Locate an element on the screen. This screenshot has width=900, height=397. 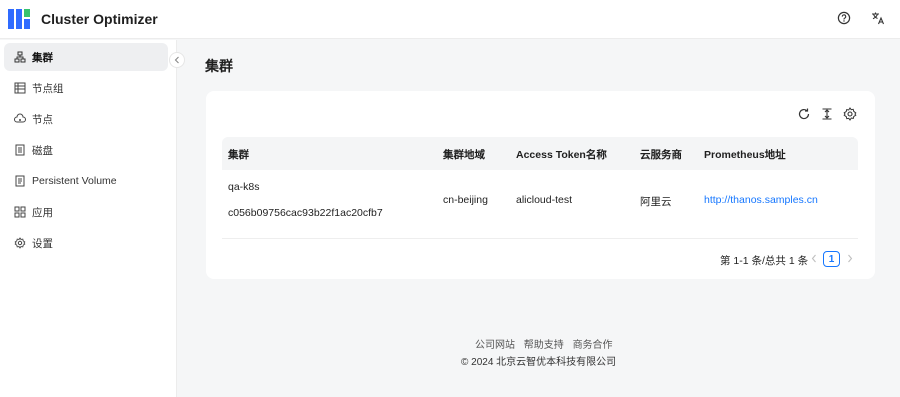
sidebar-item-label: 设置 is located at coordinates (42, 243).